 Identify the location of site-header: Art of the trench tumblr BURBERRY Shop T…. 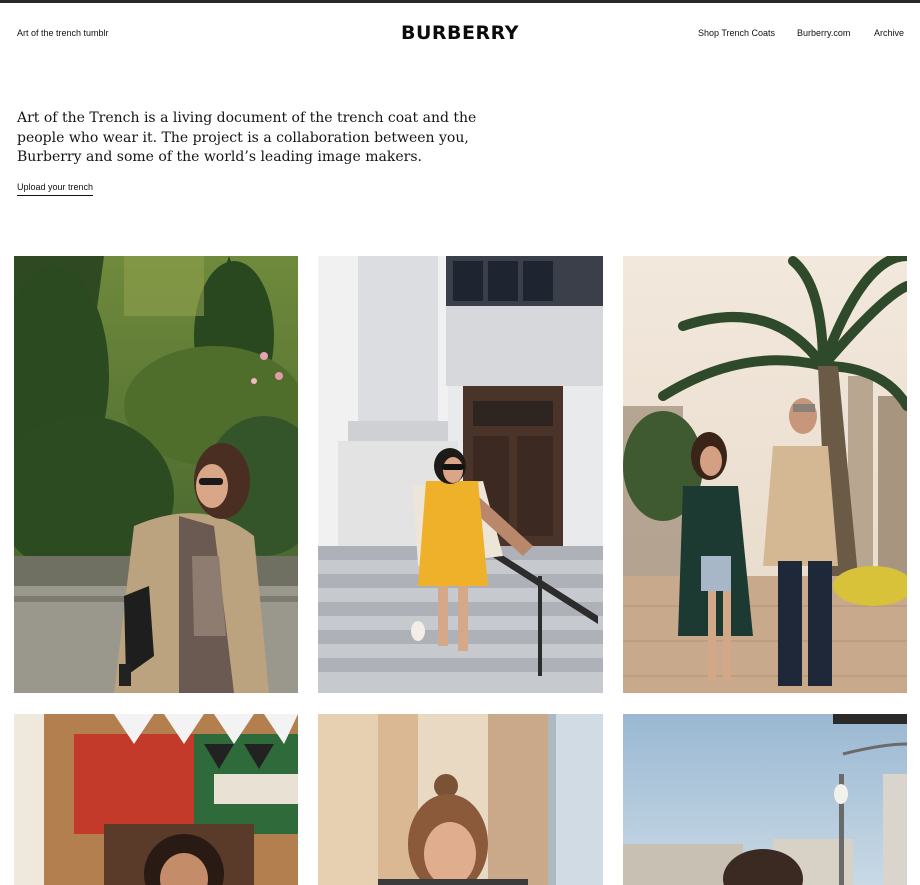
(460, 32).